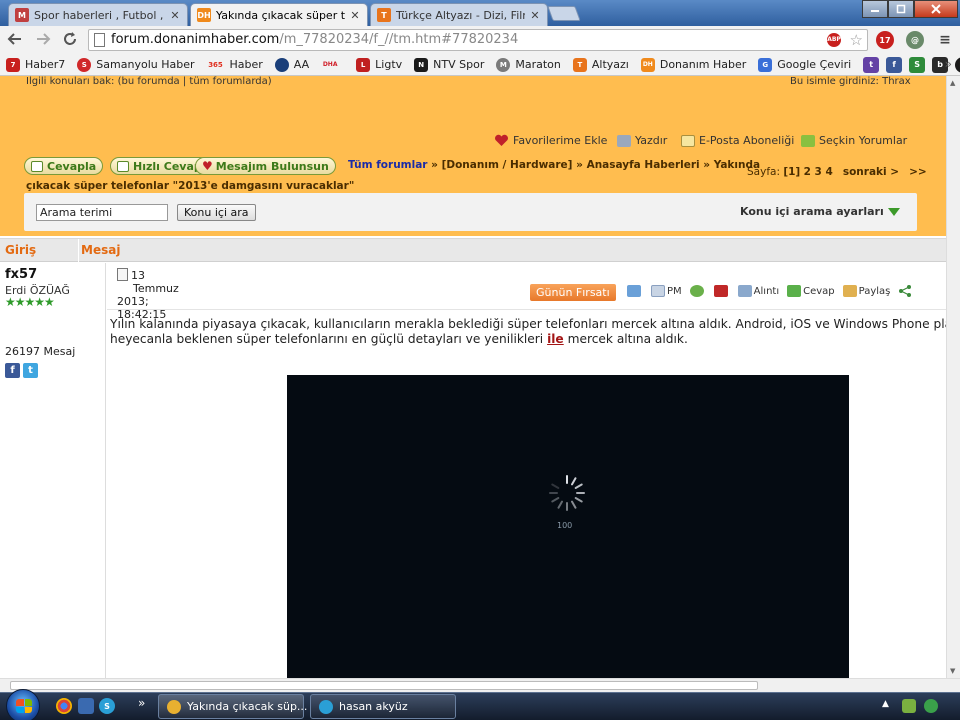  I want to click on bookmark-maraton: M Maraton, so click(528, 64).